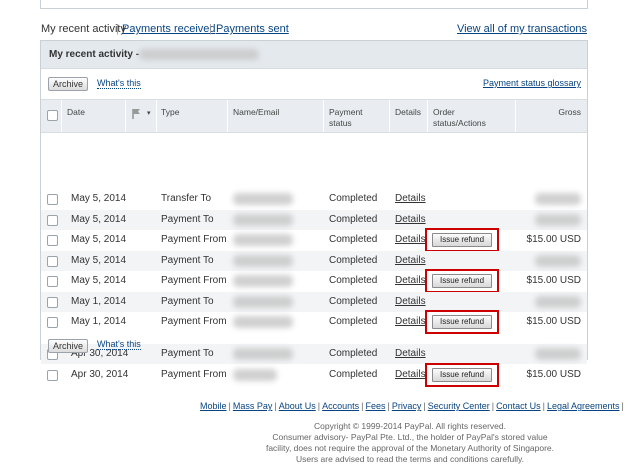 Image resolution: width=640 pixels, height=464 pixels. What do you see at coordinates (83, 29) in the screenshot?
I see `tab-recent-activity: My recent activity` at bounding box center [83, 29].